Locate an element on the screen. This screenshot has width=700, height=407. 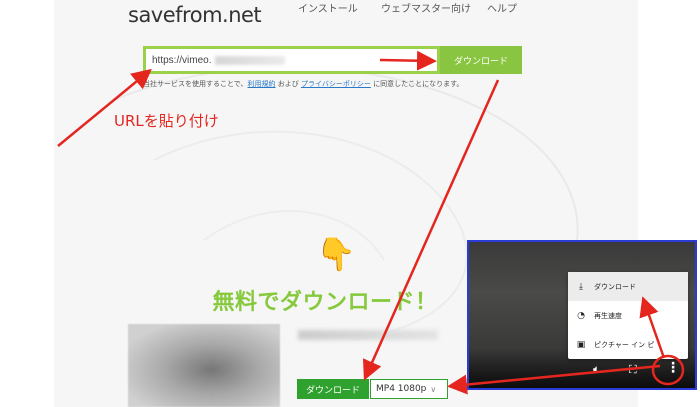
video-player-inset: ⤓ ダウンロード ◔ 再生速度 ▣ ピクチャー イン ピ 🔈︎ ⛶ ⋮ is located at coordinates (582, 315).